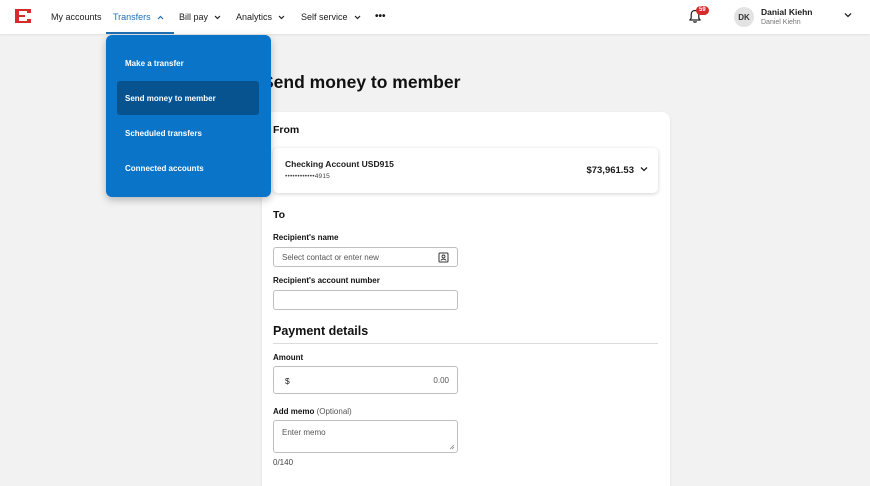 This screenshot has width=870, height=486. What do you see at coordinates (330, 257) in the screenshot?
I see `recipient-name-placeholder: Select contact or enter new` at bounding box center [330, 257].